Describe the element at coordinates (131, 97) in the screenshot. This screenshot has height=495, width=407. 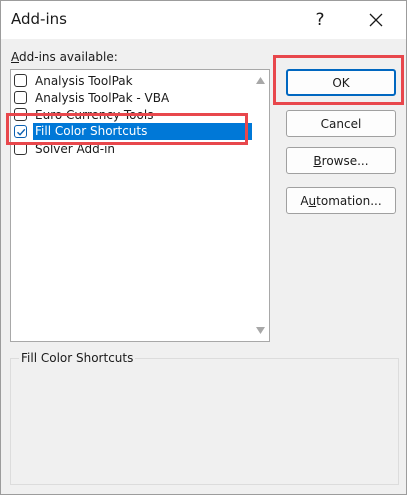
I see `list-item: Analysis ToolPak - VBA` at that location.